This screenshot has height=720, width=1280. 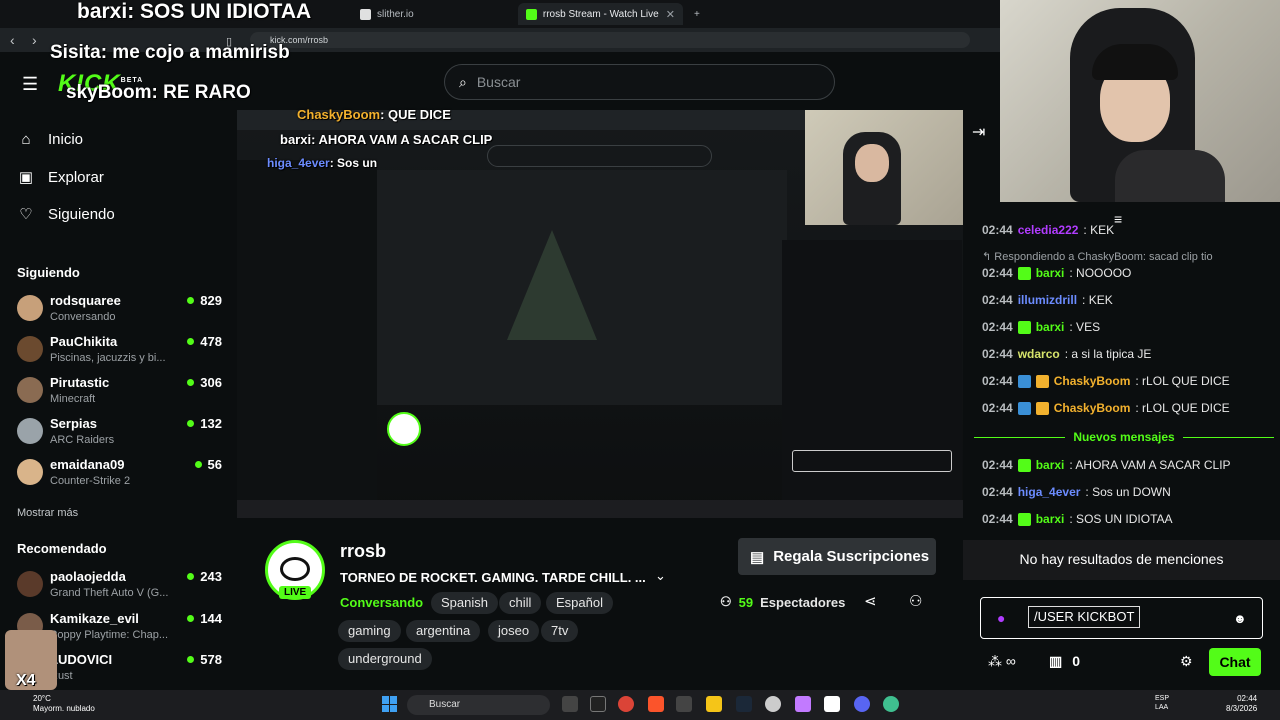 I want to click on points-balance: ▥ 0, so click(x=1064, y=661).